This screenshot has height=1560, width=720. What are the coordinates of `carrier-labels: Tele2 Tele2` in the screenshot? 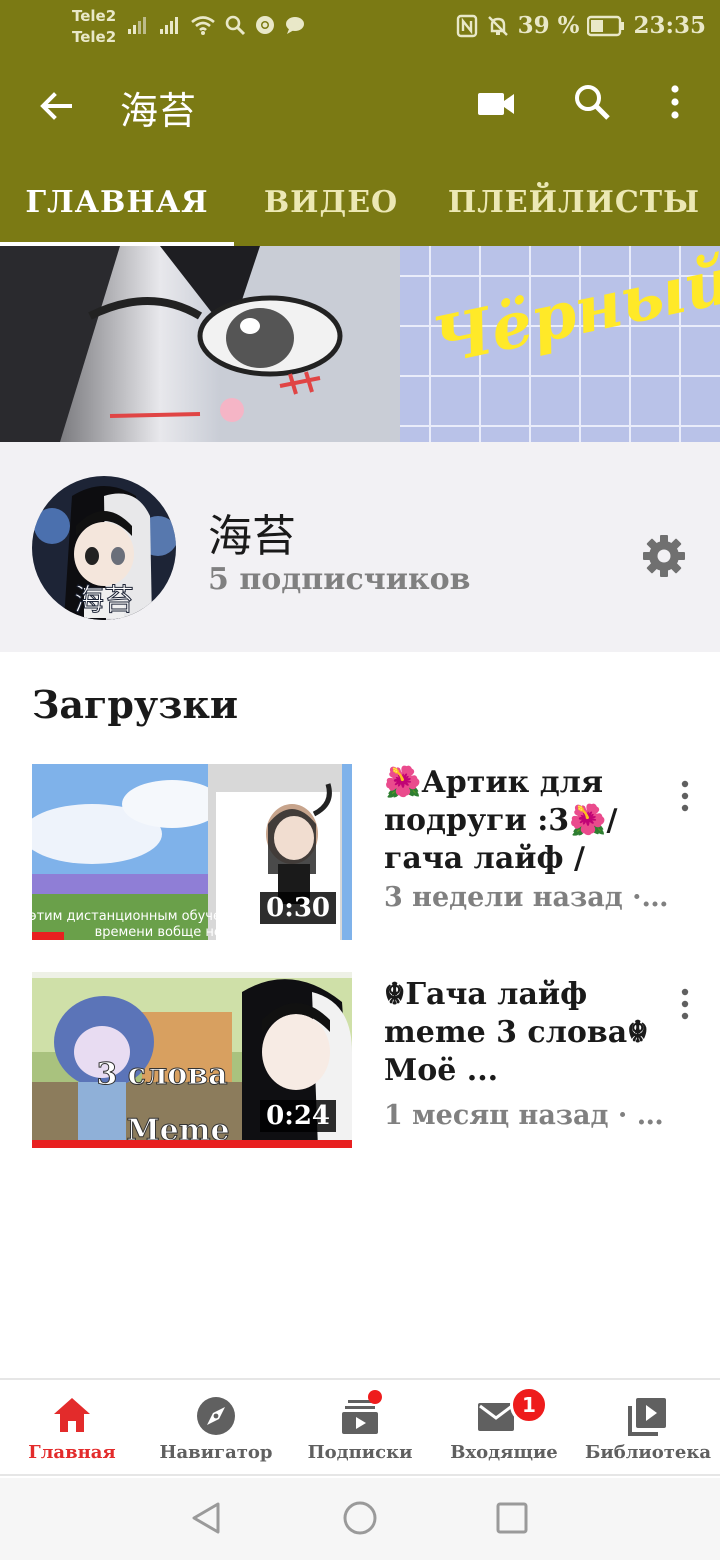 It's located at (94, 27).